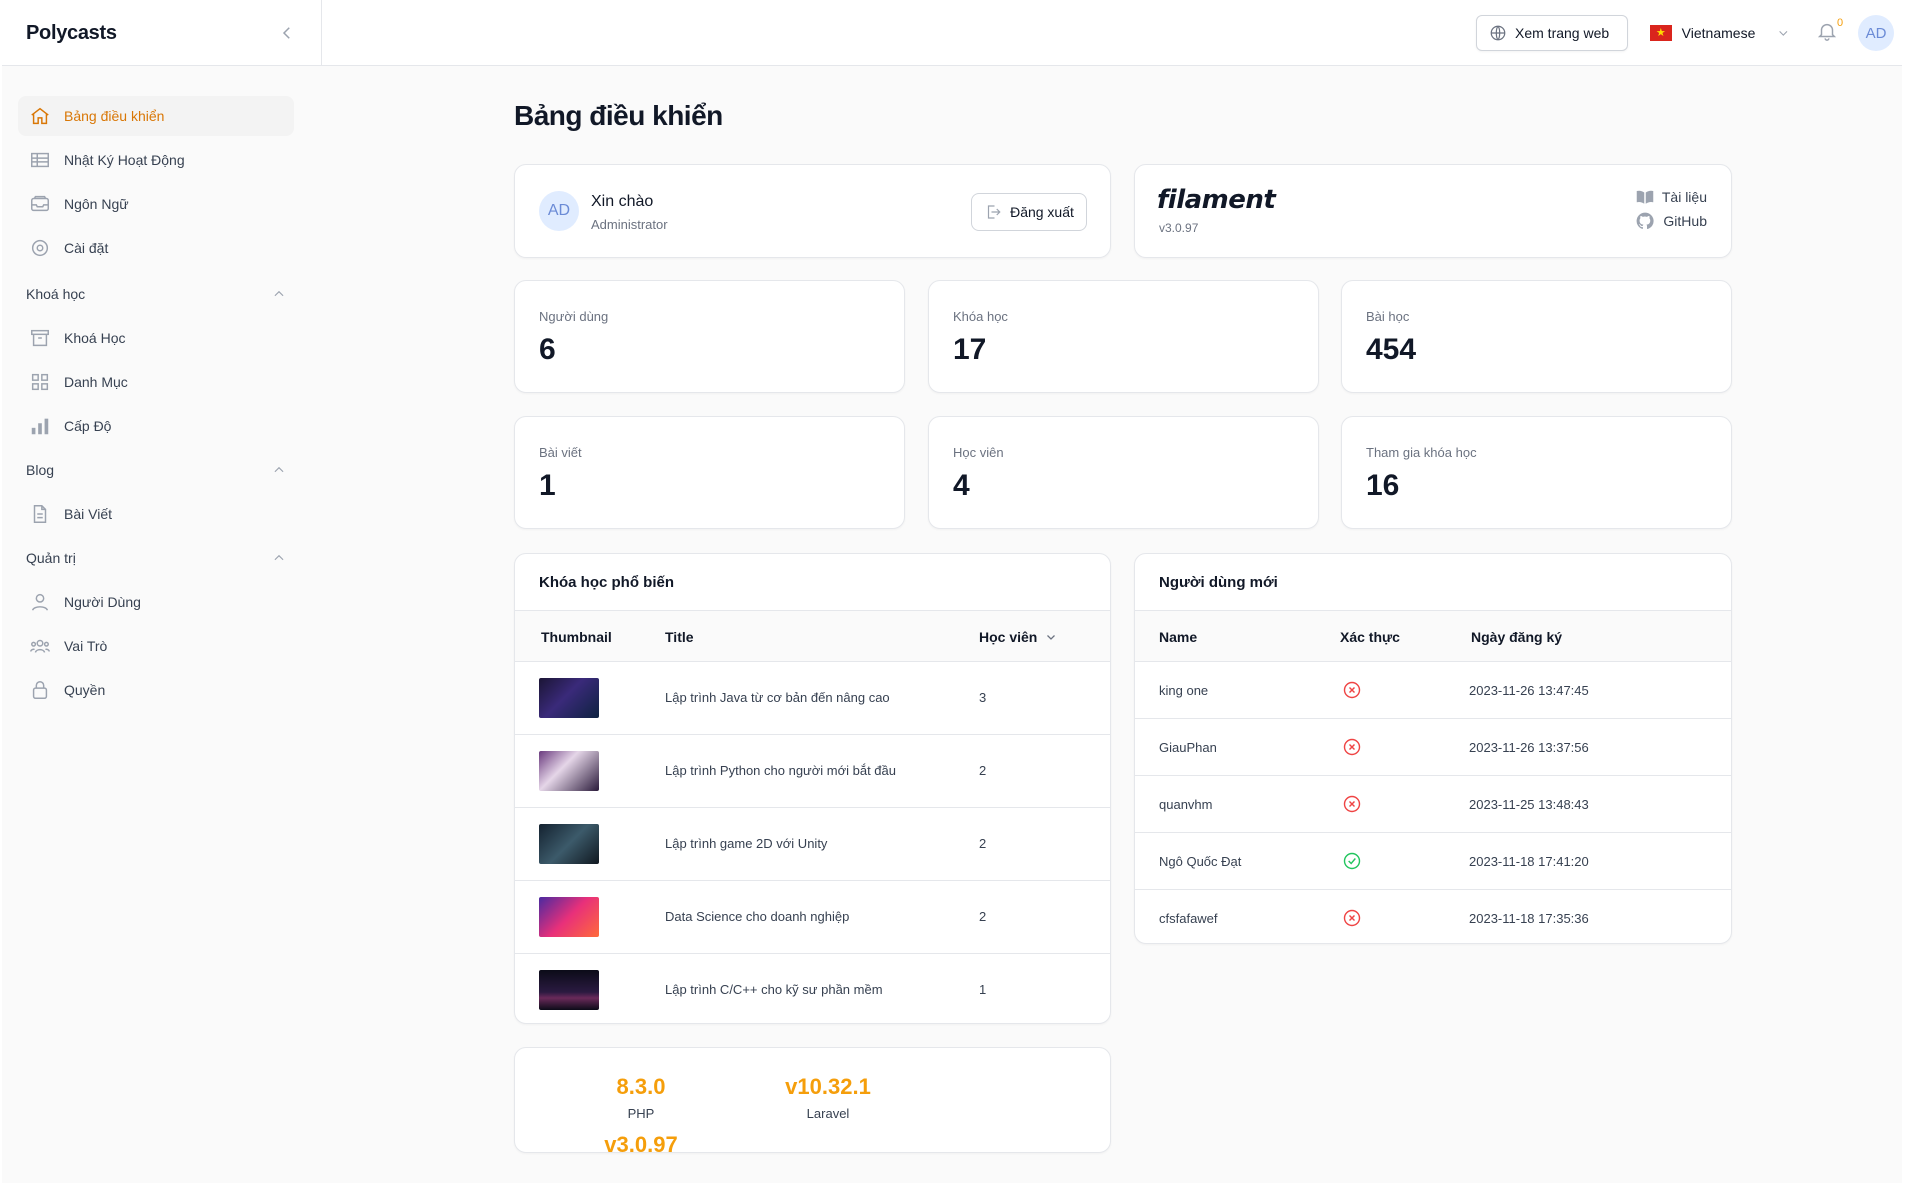 Image resolution: width=1924 pixels, height=1183 pixels. What do you see at coordinates (812, 636) in the screenshot?
I see `table-header: Thumbnail Title Học viên` at bounding box center [812, 636].